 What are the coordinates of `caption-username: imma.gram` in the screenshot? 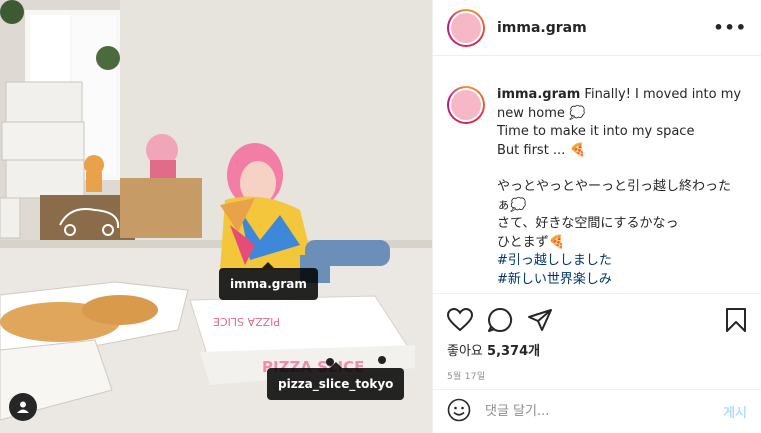 It's located at (538, 94).